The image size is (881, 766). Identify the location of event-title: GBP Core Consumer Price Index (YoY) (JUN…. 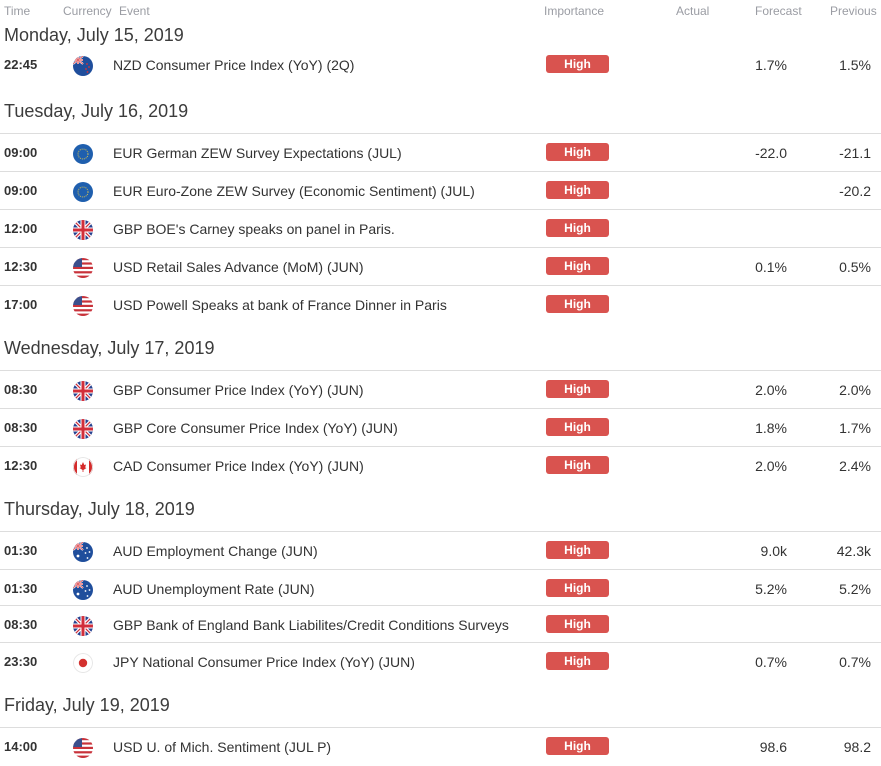
(255, 428).